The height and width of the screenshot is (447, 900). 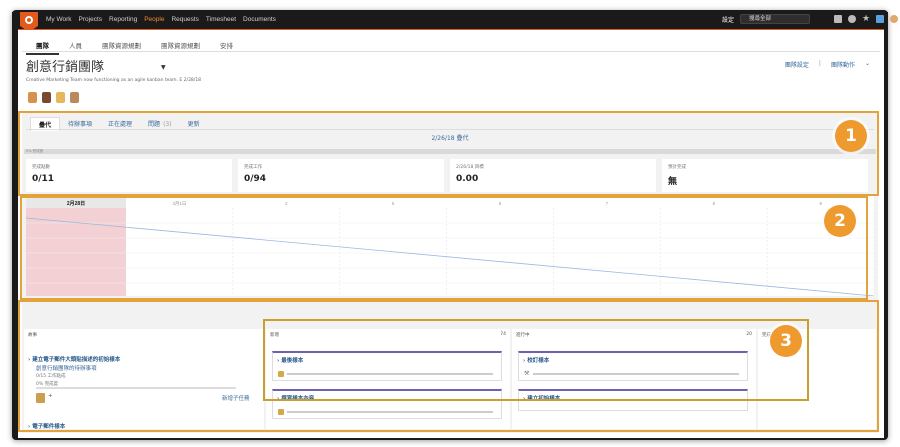 What do you see at coordinates (65, 67) in the screenshot?
I see `page-title: 創意行銷團隊` at bounding box center [65, 67].